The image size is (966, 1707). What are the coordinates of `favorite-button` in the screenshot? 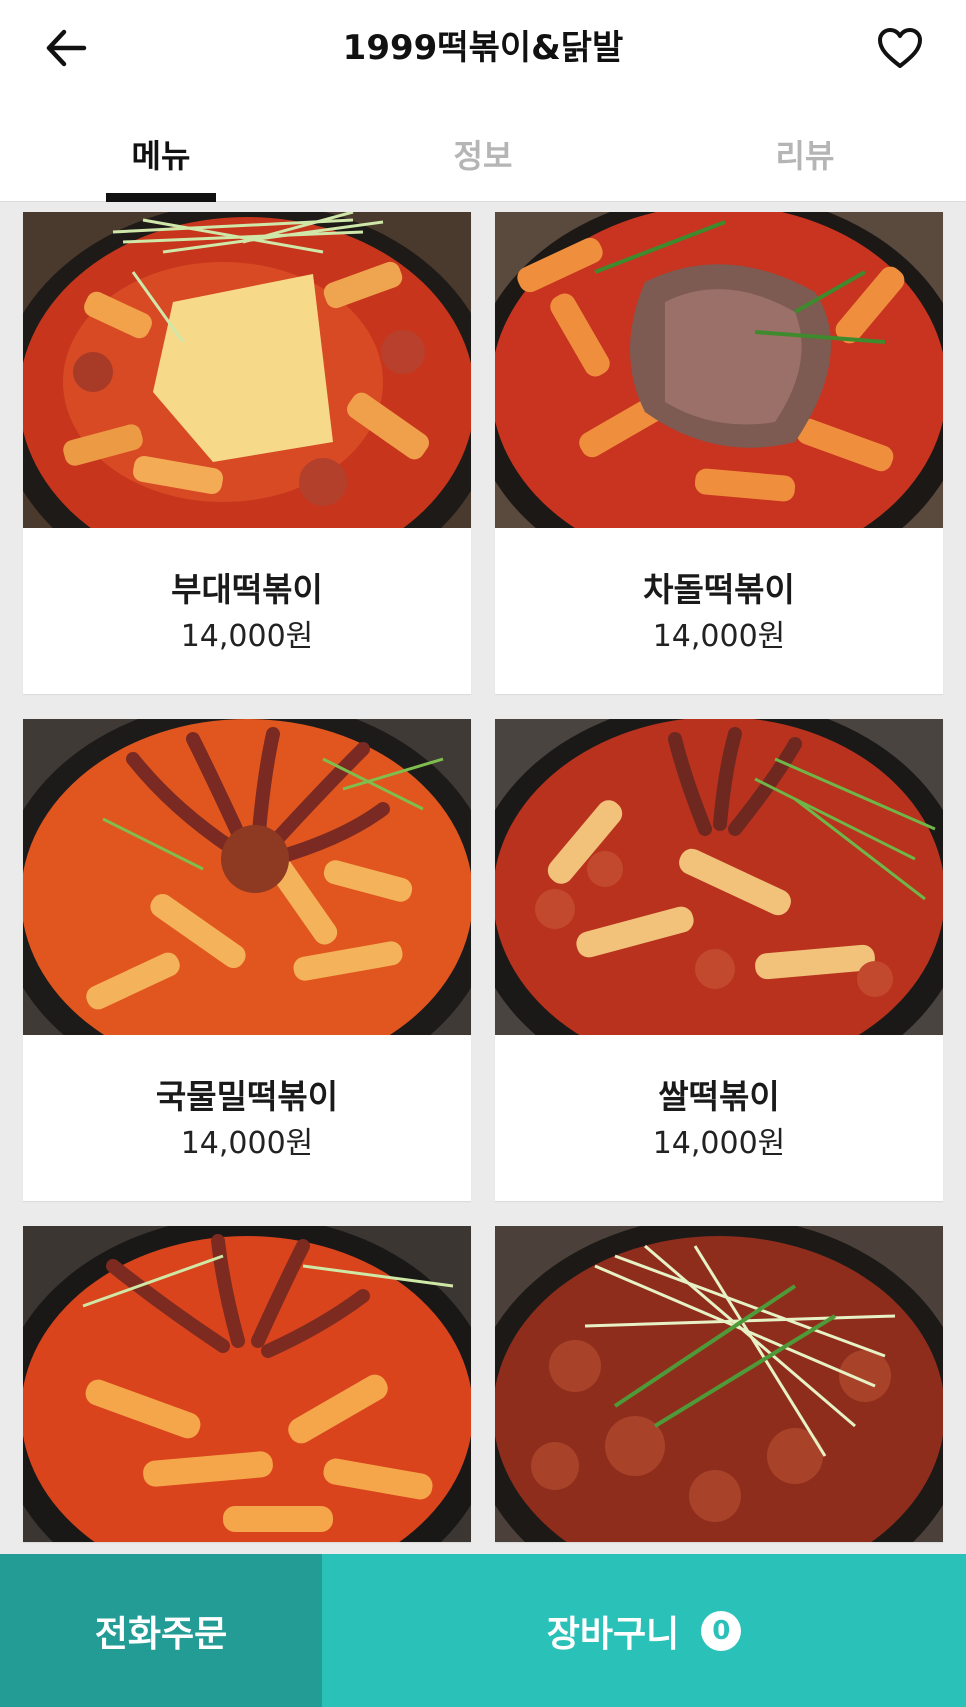 It's located at (900, 48).